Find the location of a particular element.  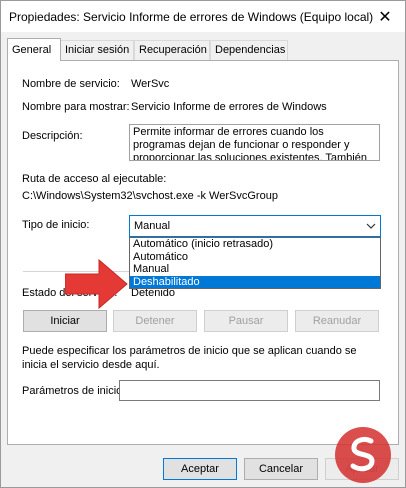

option-automatic-delayed: Automático (inicio retrasado) is located at coordinates (255, 244).